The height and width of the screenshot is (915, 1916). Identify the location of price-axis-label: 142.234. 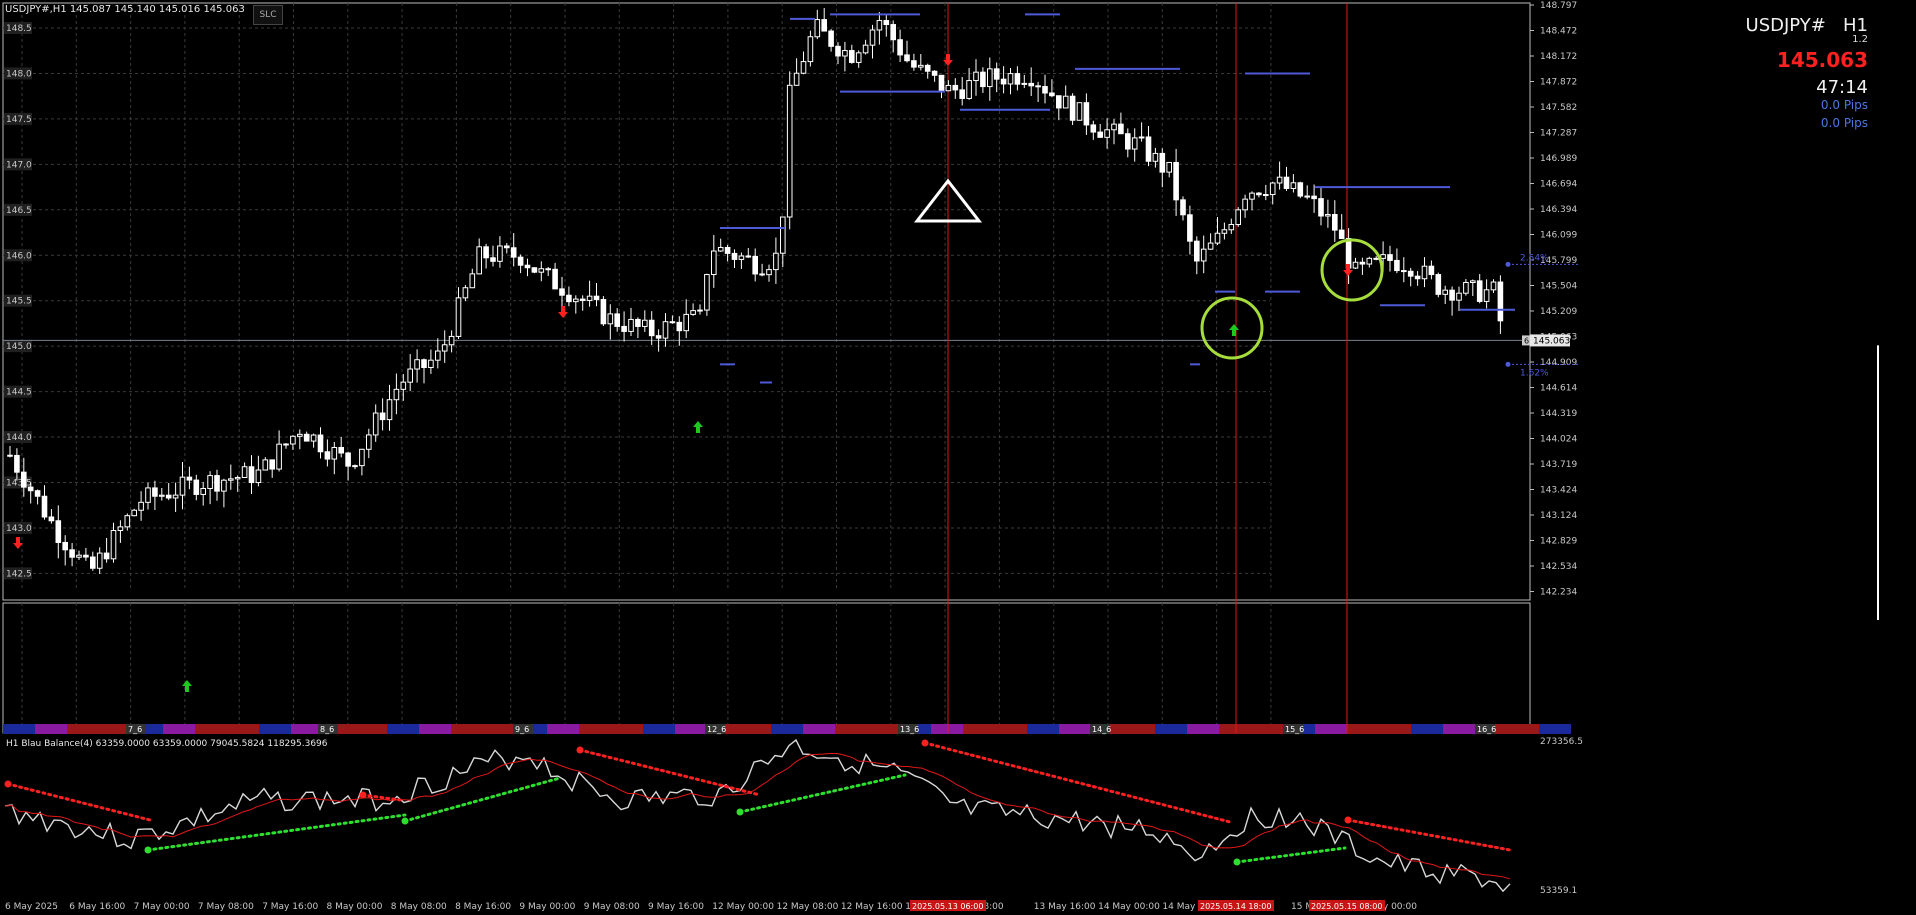
(1558, 593).